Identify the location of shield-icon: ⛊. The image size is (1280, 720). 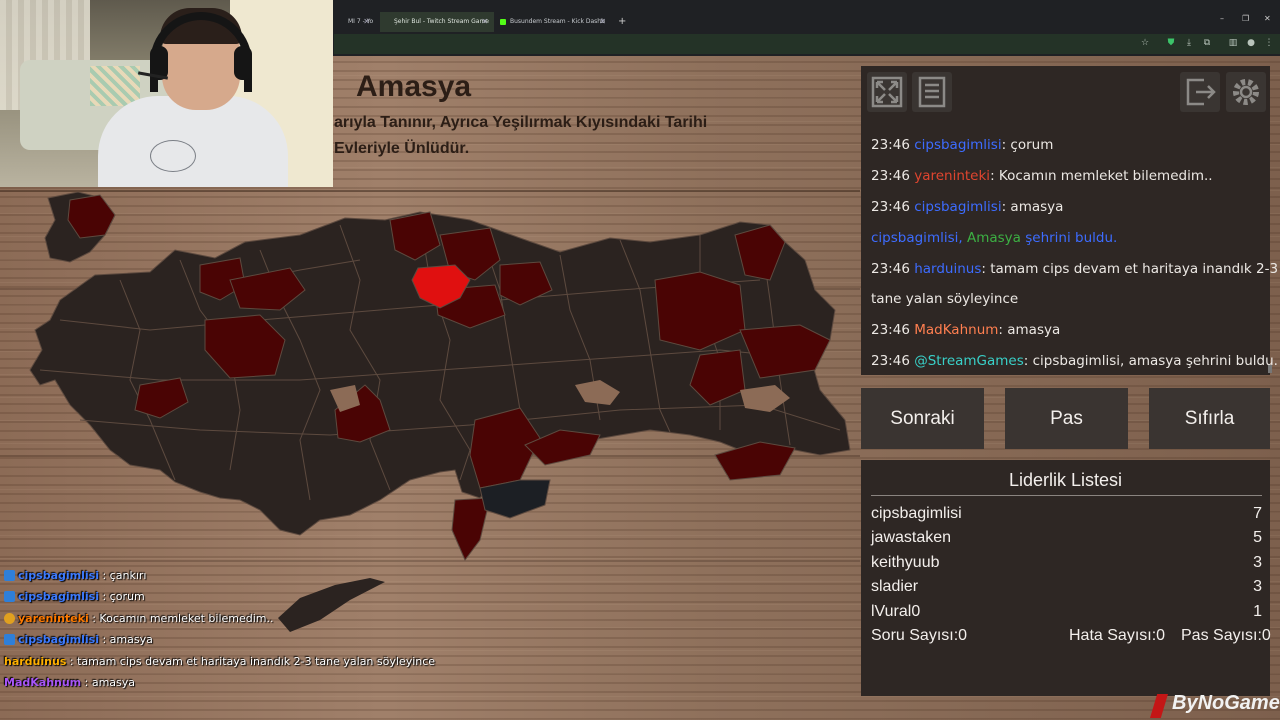
(1171, 43).